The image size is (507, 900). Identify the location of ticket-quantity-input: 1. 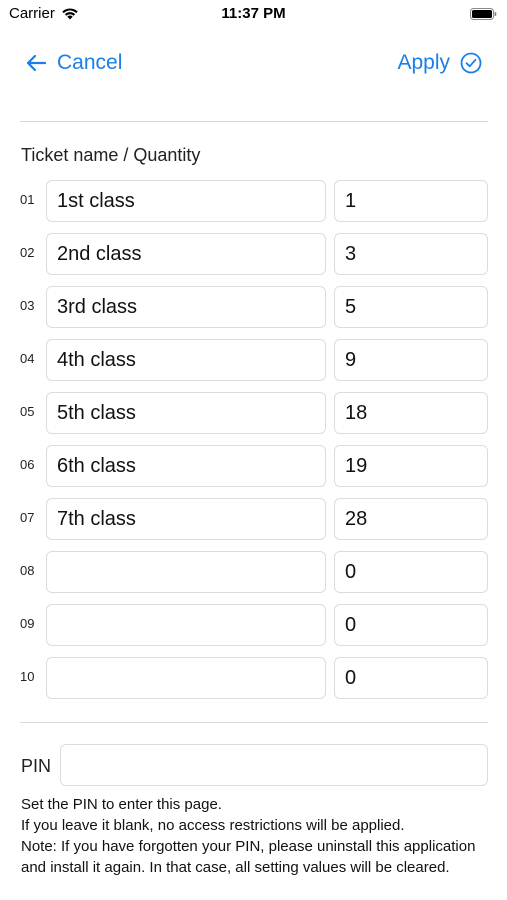
(411, 201).